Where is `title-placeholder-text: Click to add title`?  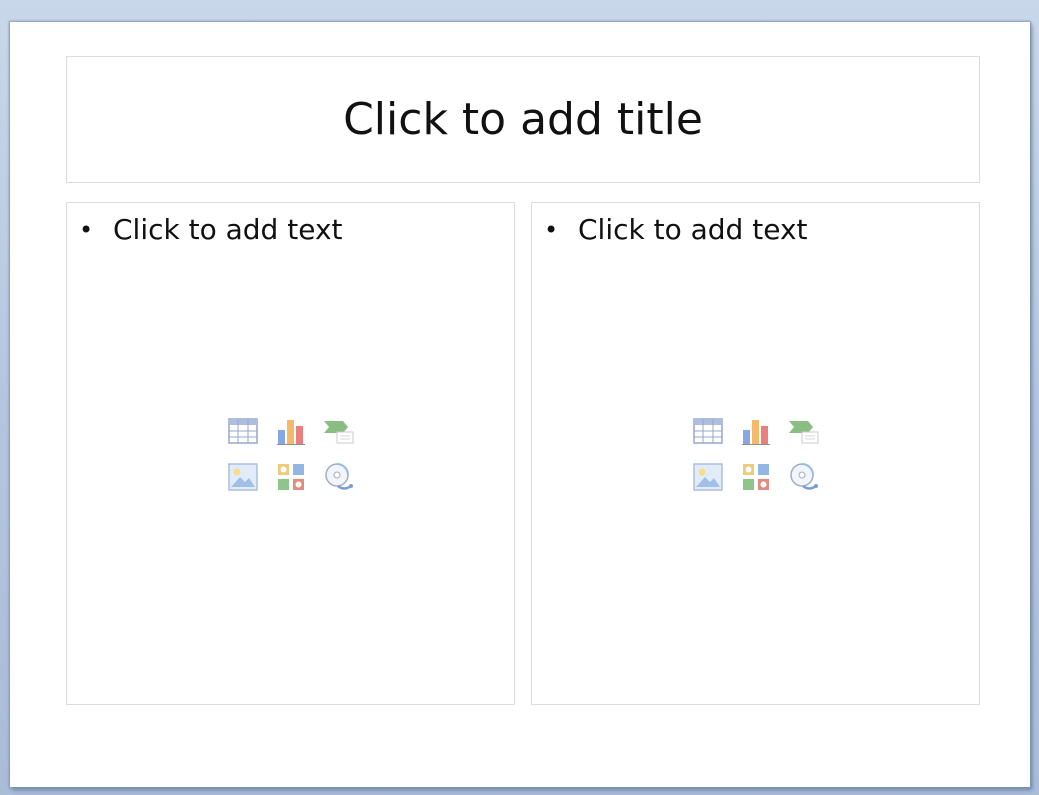
title-placeholder-text: Click to add title is located at coordinates (523, 119).